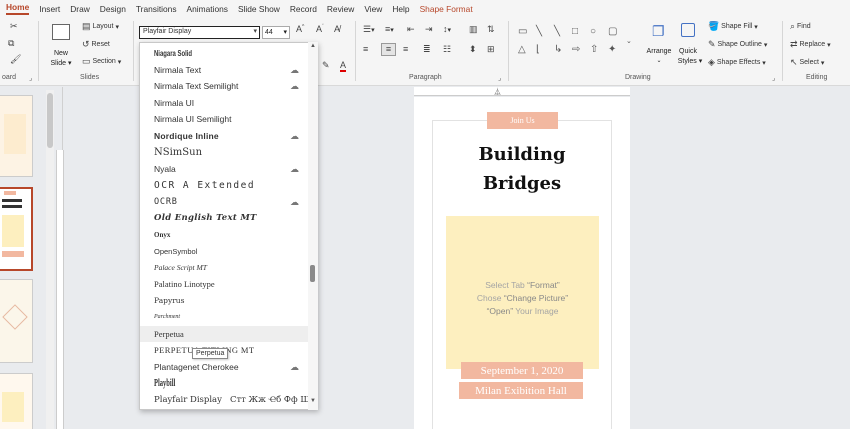 Image resolution: width=850 pixels, height=429 pixels. Describe the element at coordinates (224, 284) in the screenshot. I see `font-option-palatino-linotype: Palatino Linotype` at that location.